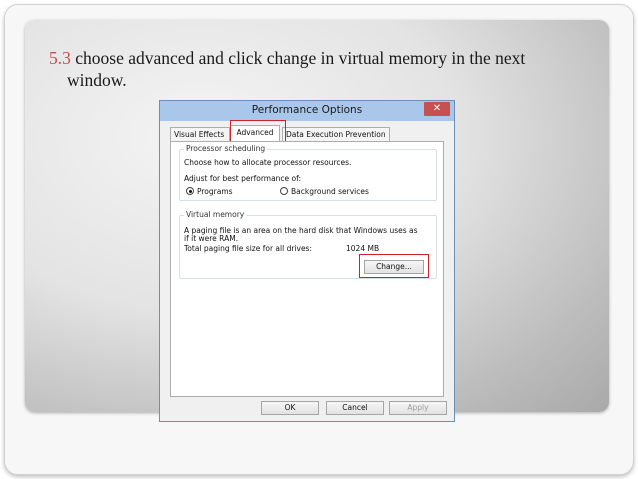 This screenshot has height=479, width=638. Describe the element at coordinates (394, 266) in the screenshot. I see `change-button-highlight` at that location.